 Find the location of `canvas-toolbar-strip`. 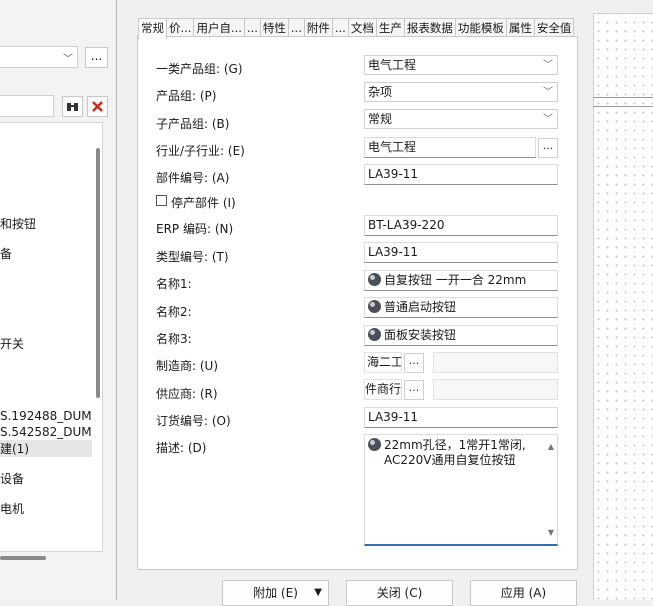

canvas-toolbar-strip is located at coordinates (623, 7).